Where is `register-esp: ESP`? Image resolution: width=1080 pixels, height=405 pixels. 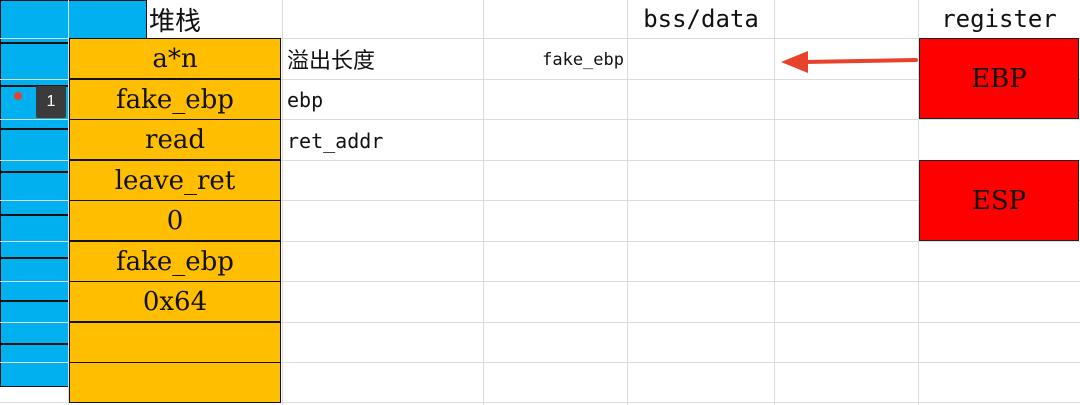 register-esp: ESP is located at coordinates (999, 200).